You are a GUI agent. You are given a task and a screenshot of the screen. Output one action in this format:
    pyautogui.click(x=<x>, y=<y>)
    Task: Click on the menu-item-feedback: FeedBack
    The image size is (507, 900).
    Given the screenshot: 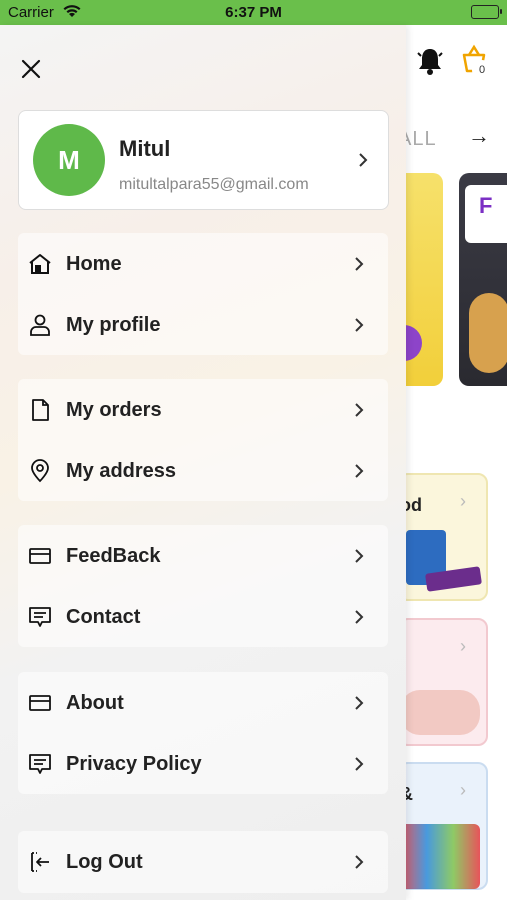 What is the action you would take?
    pyautogui.click(x=203, y=556)
    